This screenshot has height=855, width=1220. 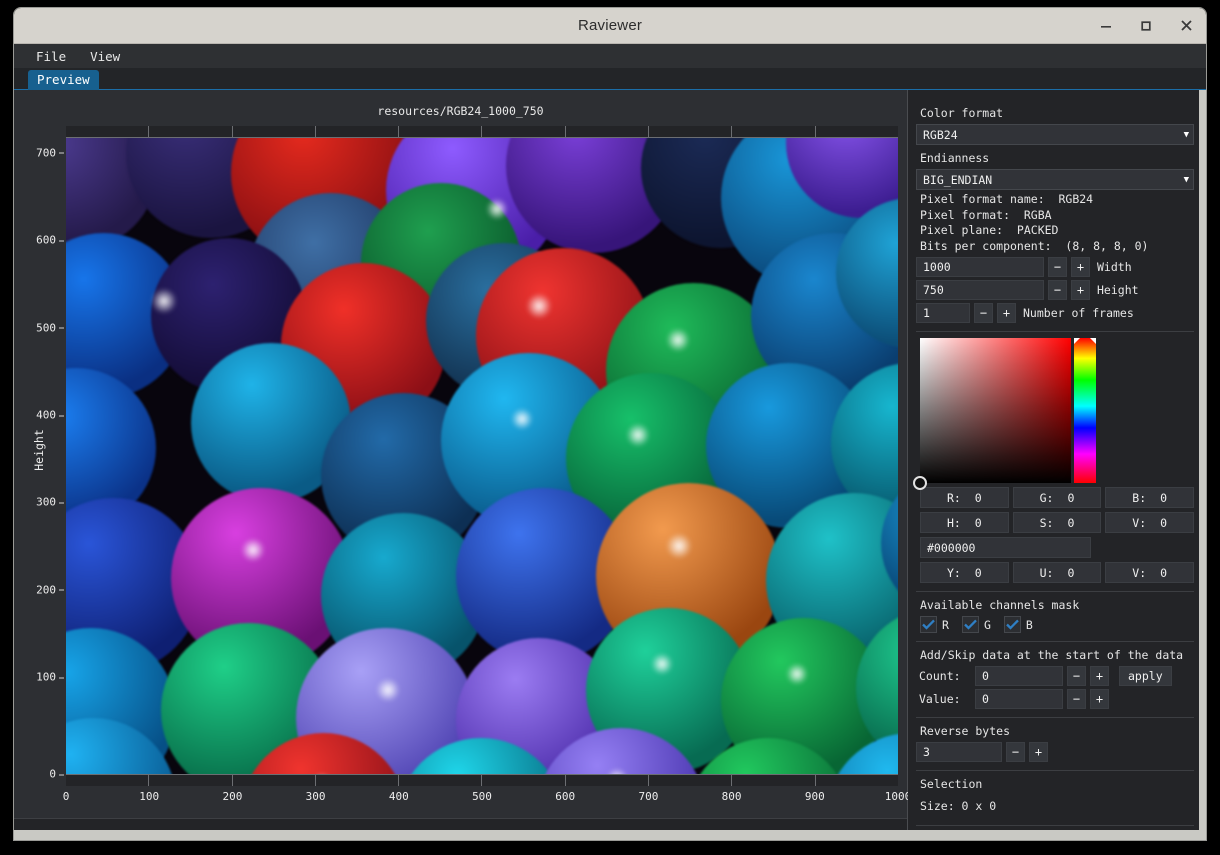 I want to click on v-field: V: 0, so click(x=1150, y=522).